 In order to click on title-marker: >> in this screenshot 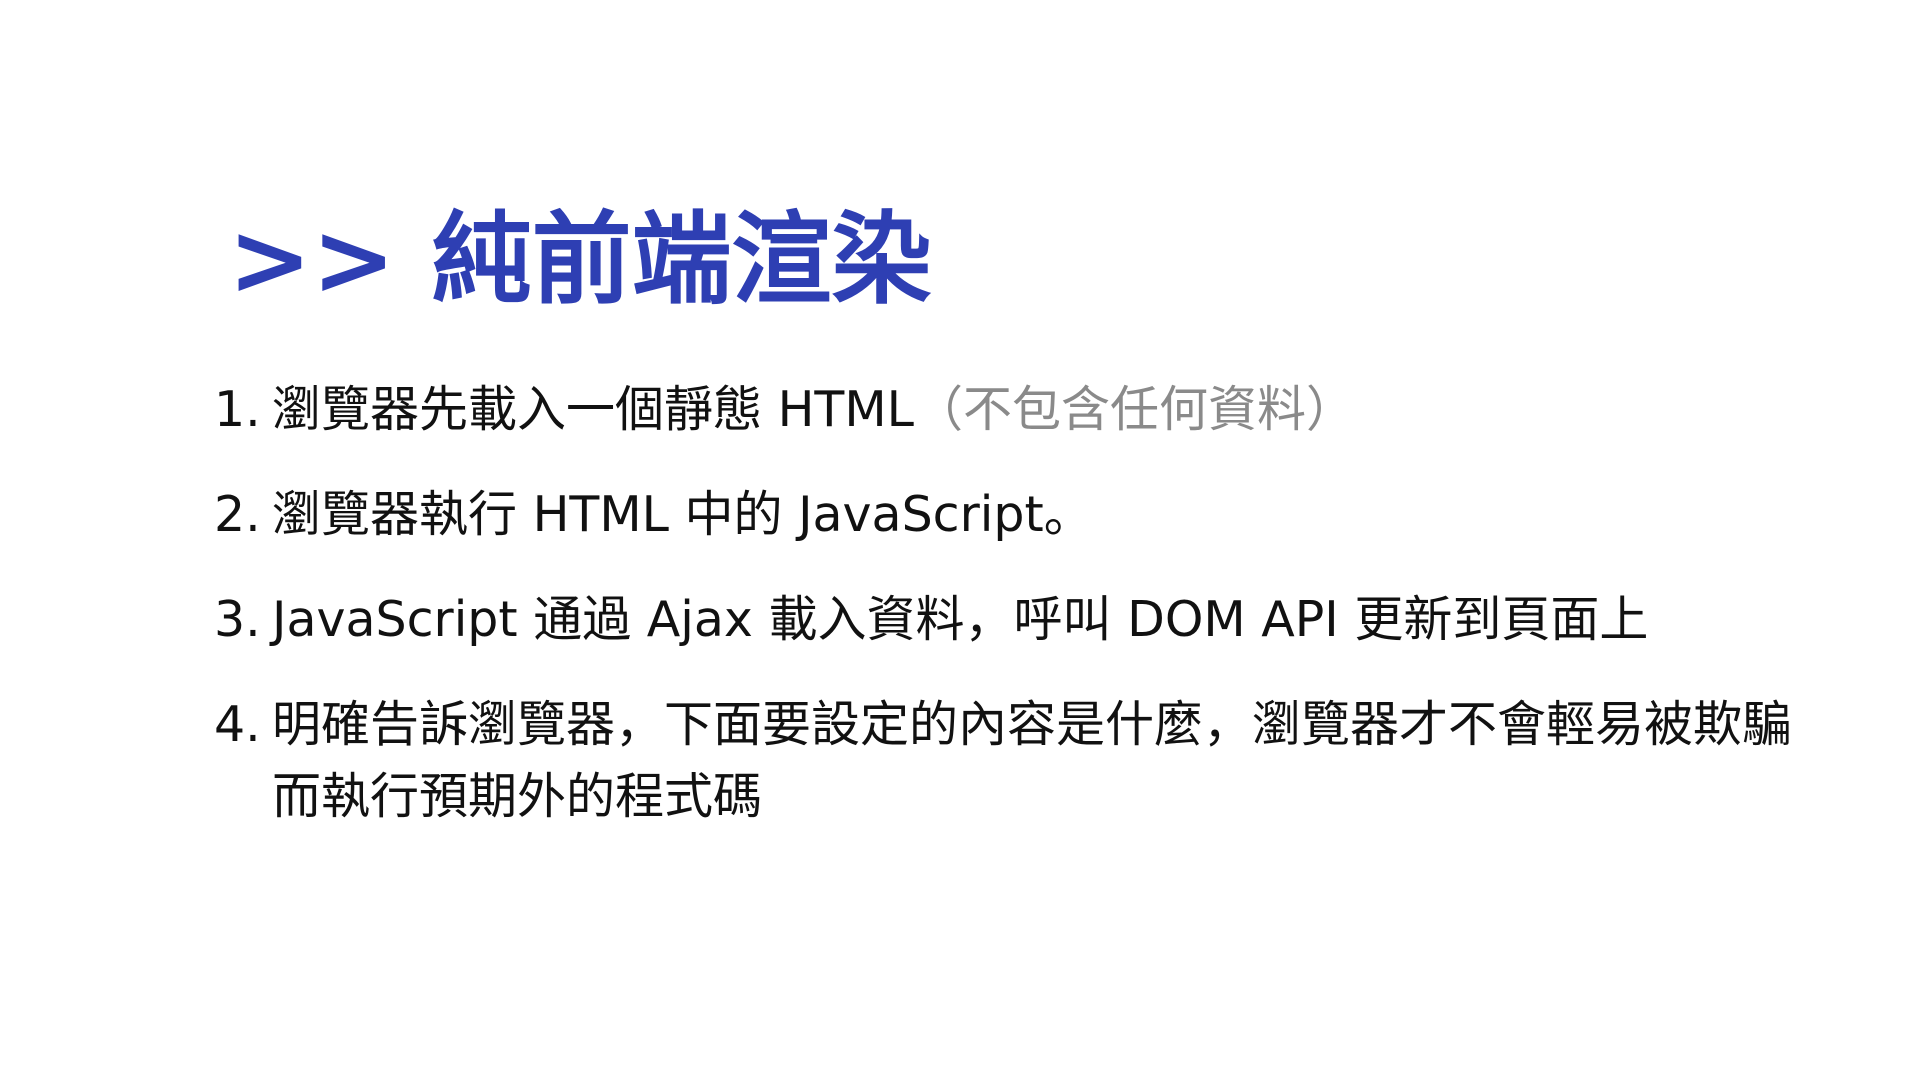, I will do `click(312, 259)`.